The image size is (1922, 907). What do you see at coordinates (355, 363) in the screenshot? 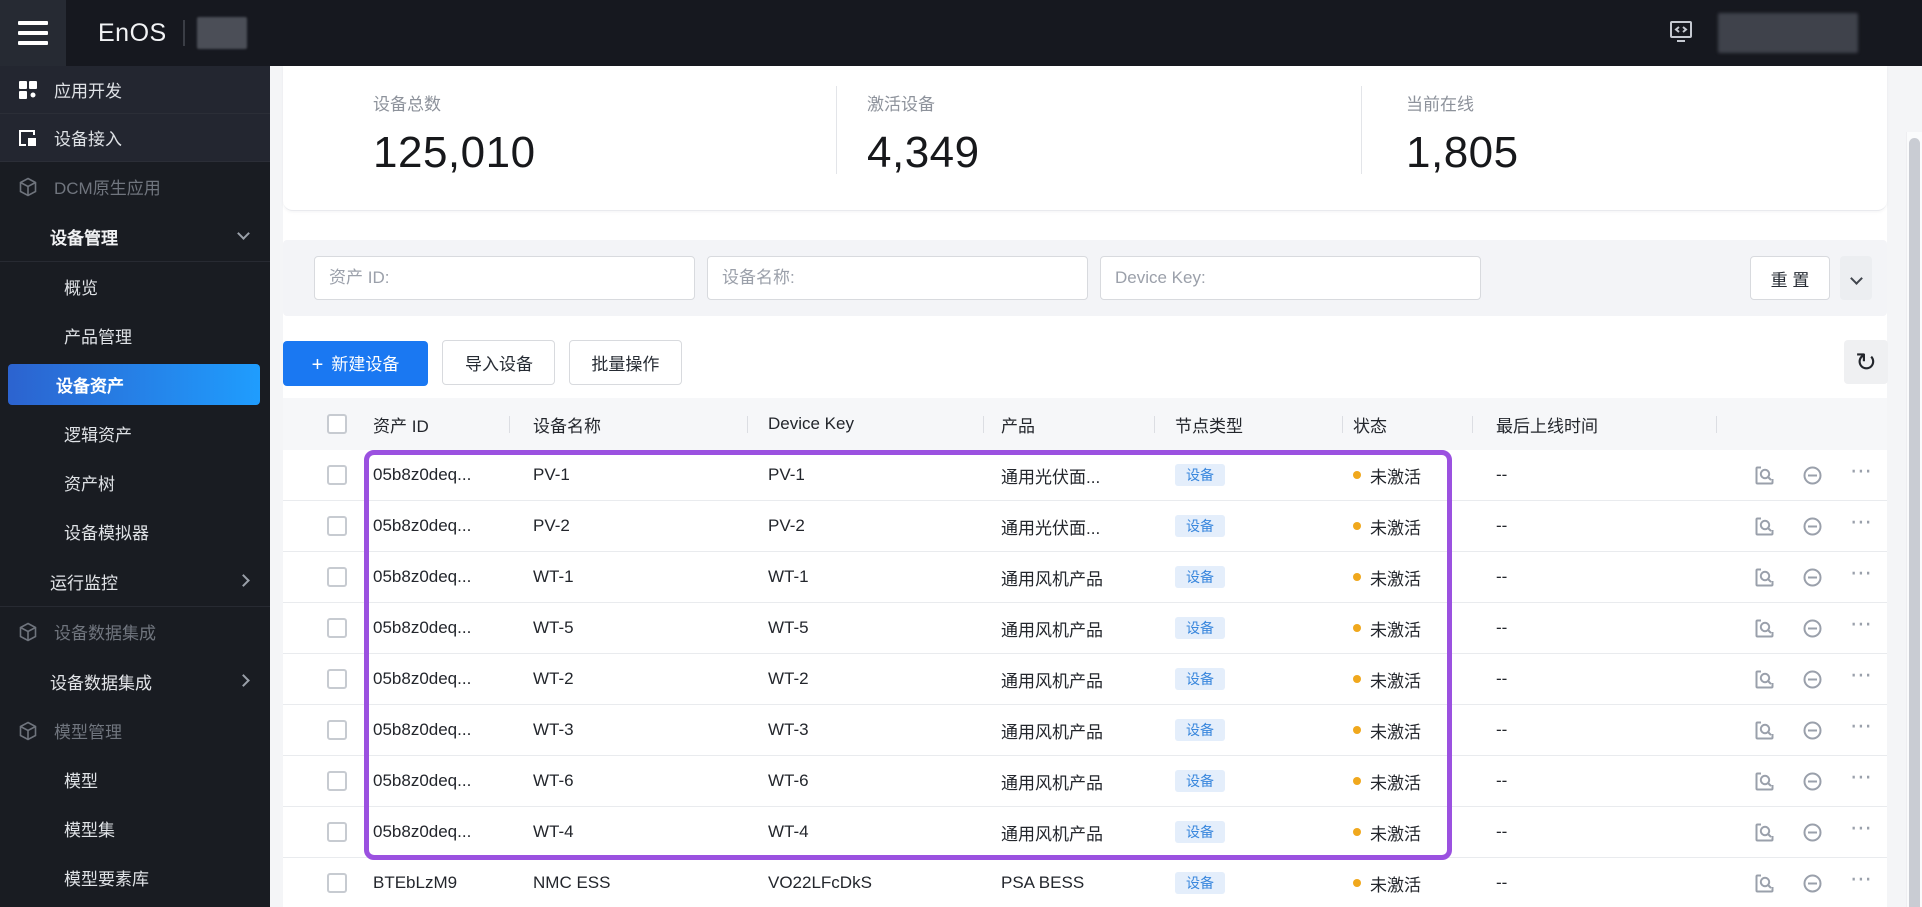
I see `create-device-button: + 新建设备` at bounding box center [355, 363].